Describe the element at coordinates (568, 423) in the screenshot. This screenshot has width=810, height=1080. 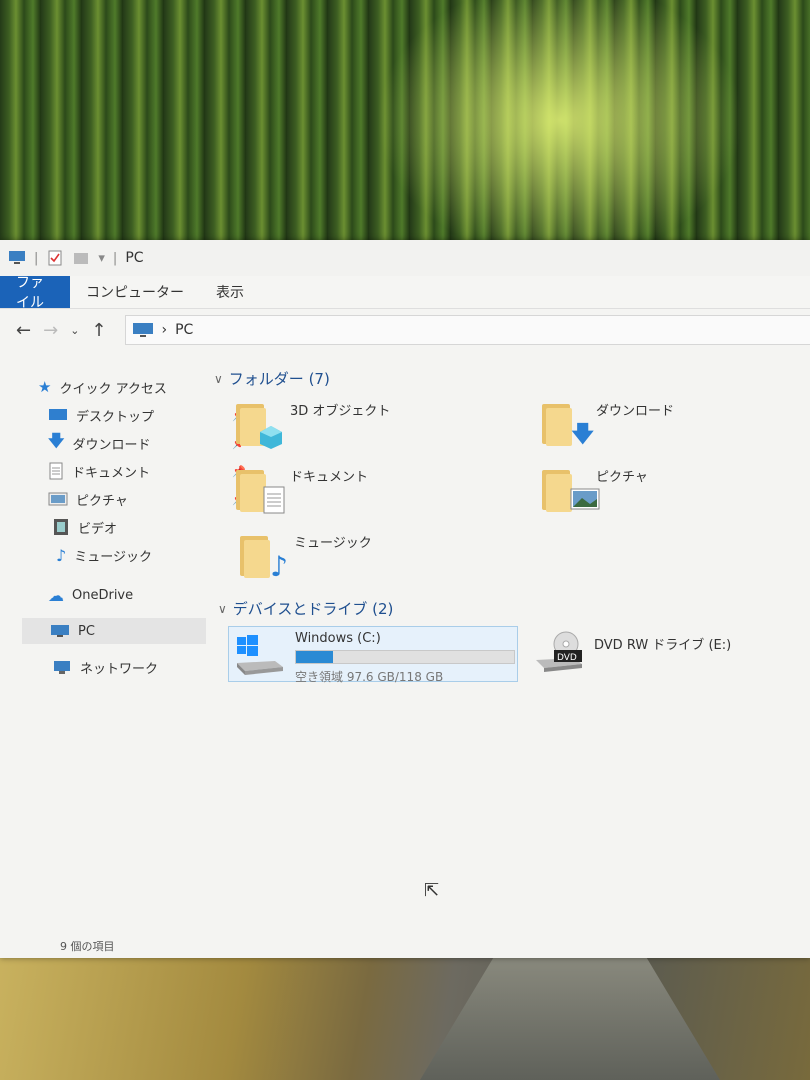
I see `folder-download-icon: 🡇` at that location.